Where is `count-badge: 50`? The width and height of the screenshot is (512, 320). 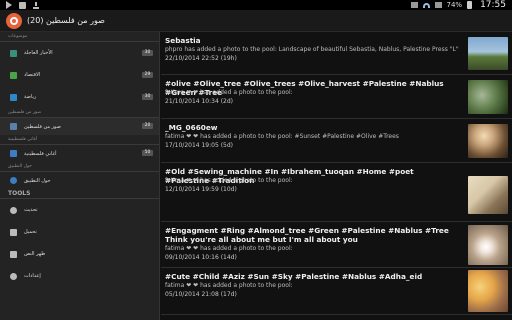
count-badge: 50 is located at coordinates (147, 153).